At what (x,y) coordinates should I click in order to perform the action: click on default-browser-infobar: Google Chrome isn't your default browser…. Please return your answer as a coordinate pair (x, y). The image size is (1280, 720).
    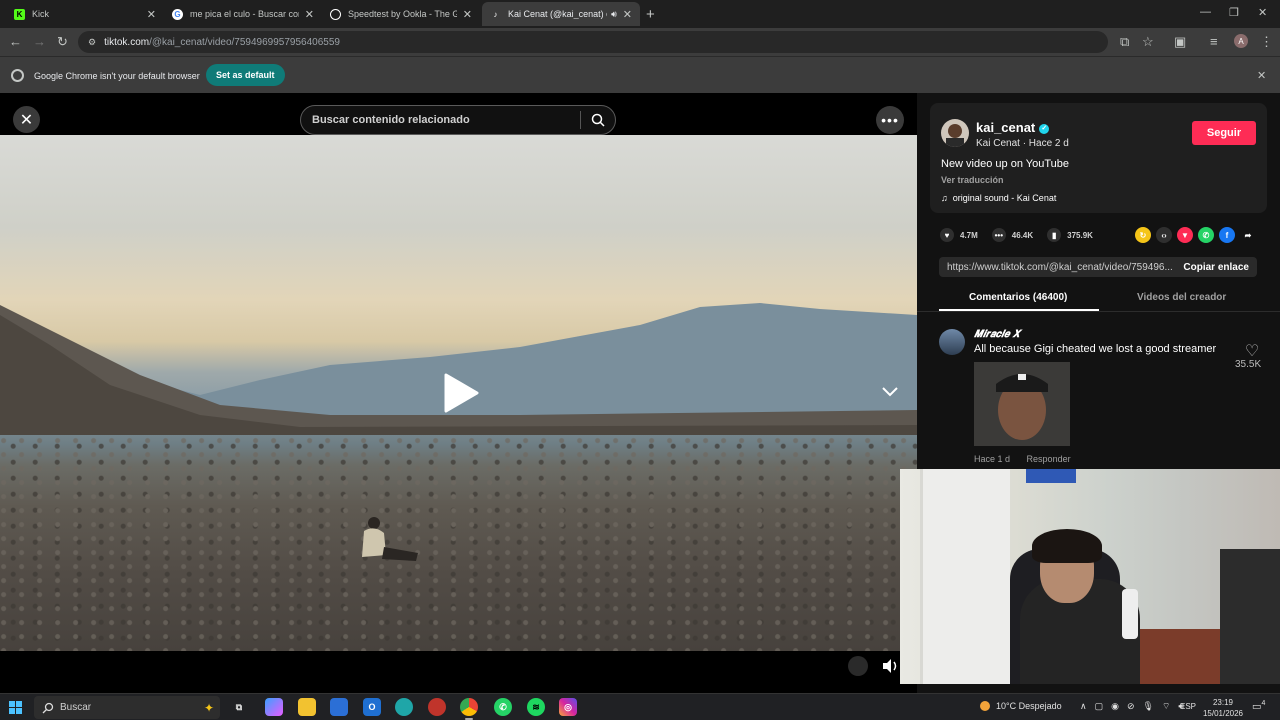
    Looking at the image, I should click on (640, 74).